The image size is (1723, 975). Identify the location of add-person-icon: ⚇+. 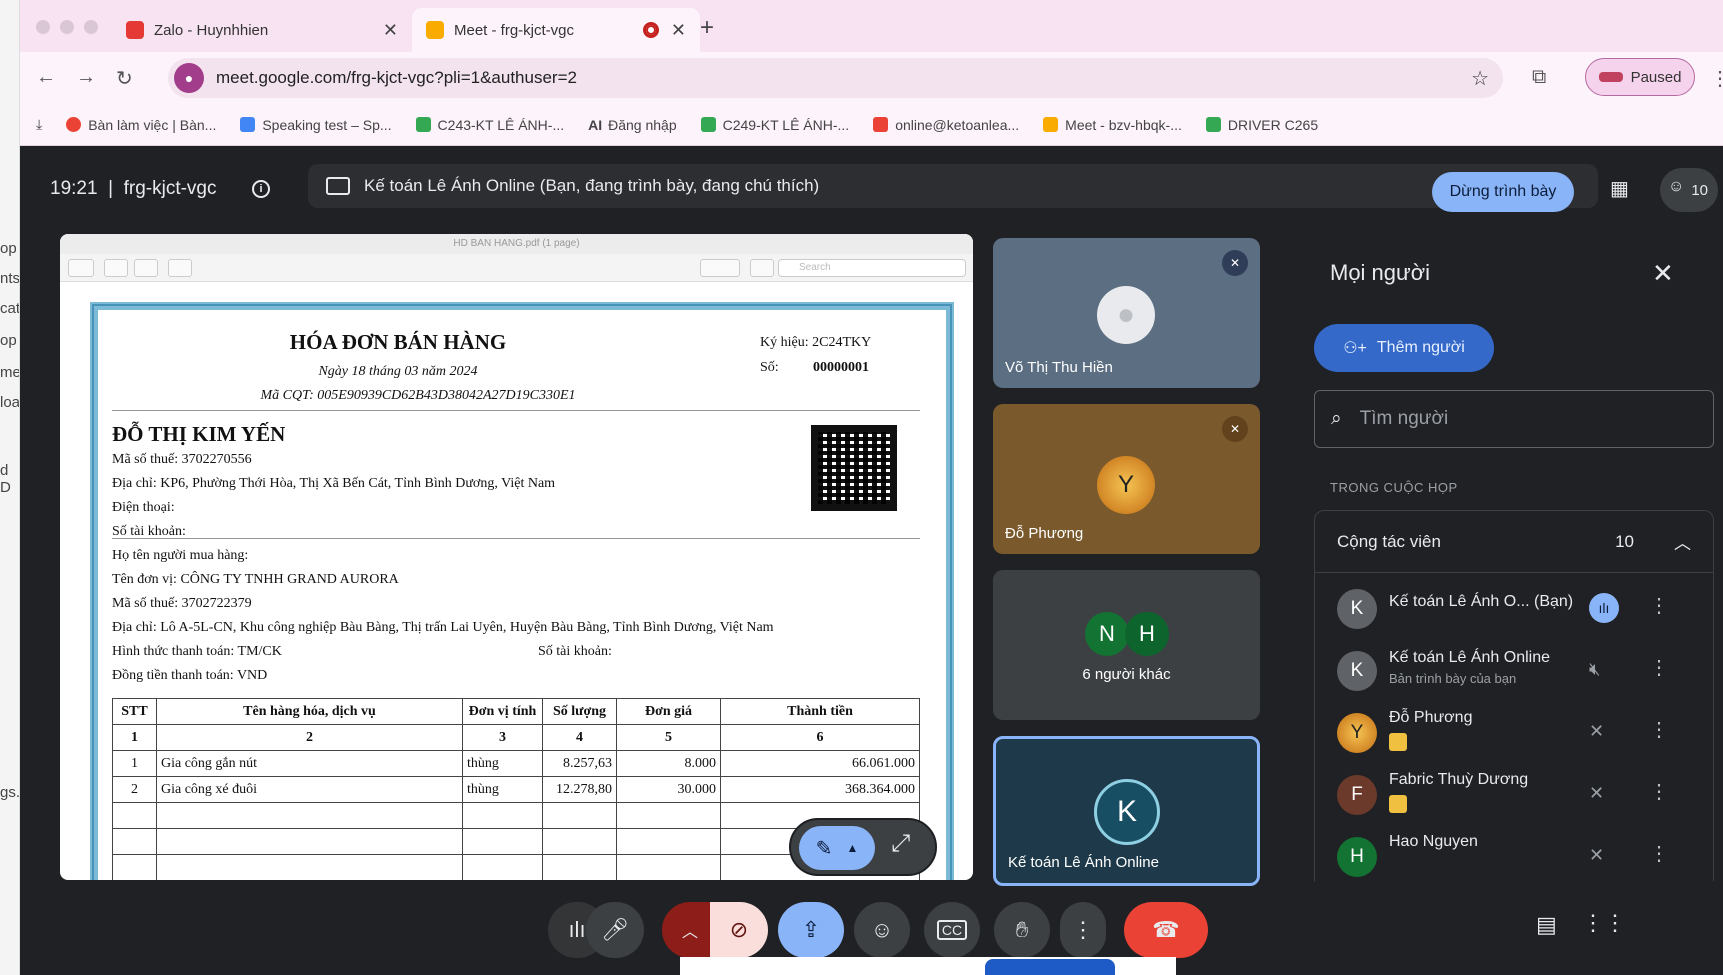
(1355, 348).